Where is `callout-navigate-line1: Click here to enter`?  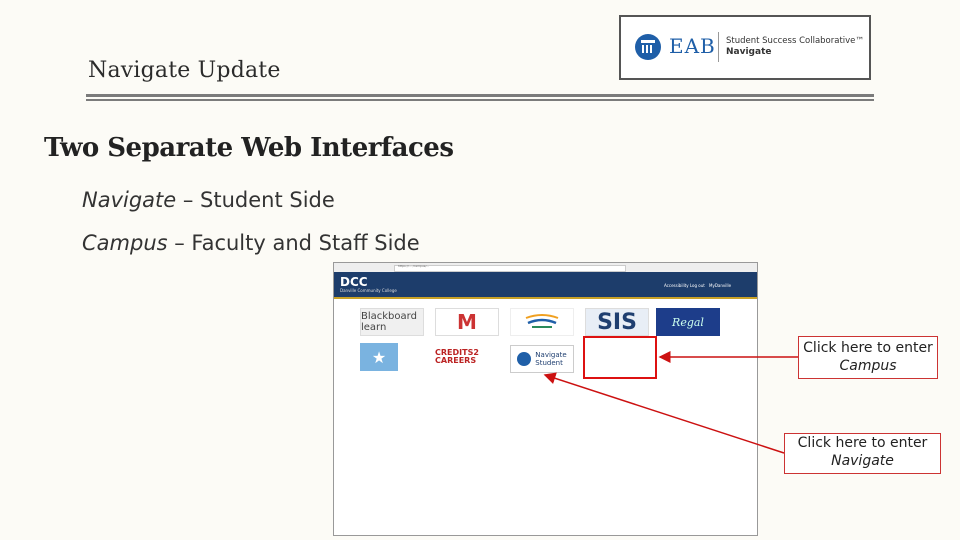 callout-navigate-line1: Click here to enter is located at coordinates (862, 443).